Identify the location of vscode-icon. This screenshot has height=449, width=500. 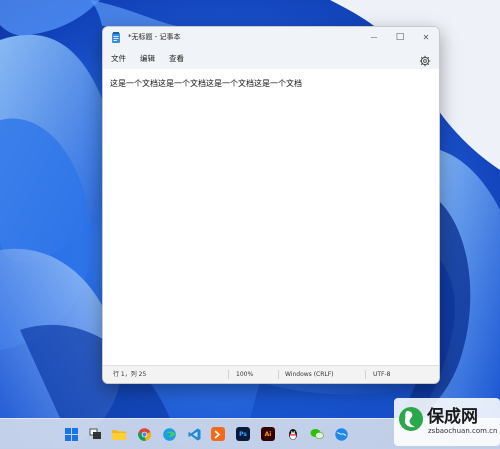
(194, 434).